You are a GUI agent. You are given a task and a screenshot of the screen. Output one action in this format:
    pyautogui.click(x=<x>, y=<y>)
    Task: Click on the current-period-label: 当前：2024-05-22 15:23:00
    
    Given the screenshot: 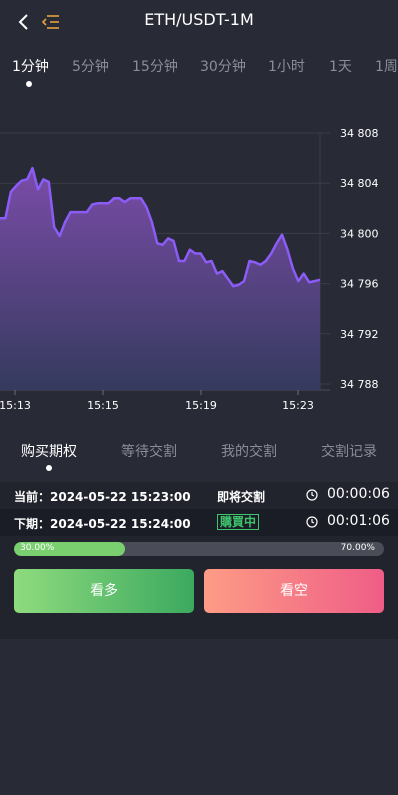 What is the action you would take?
    pyautogui.click(x=102, y=497)
    